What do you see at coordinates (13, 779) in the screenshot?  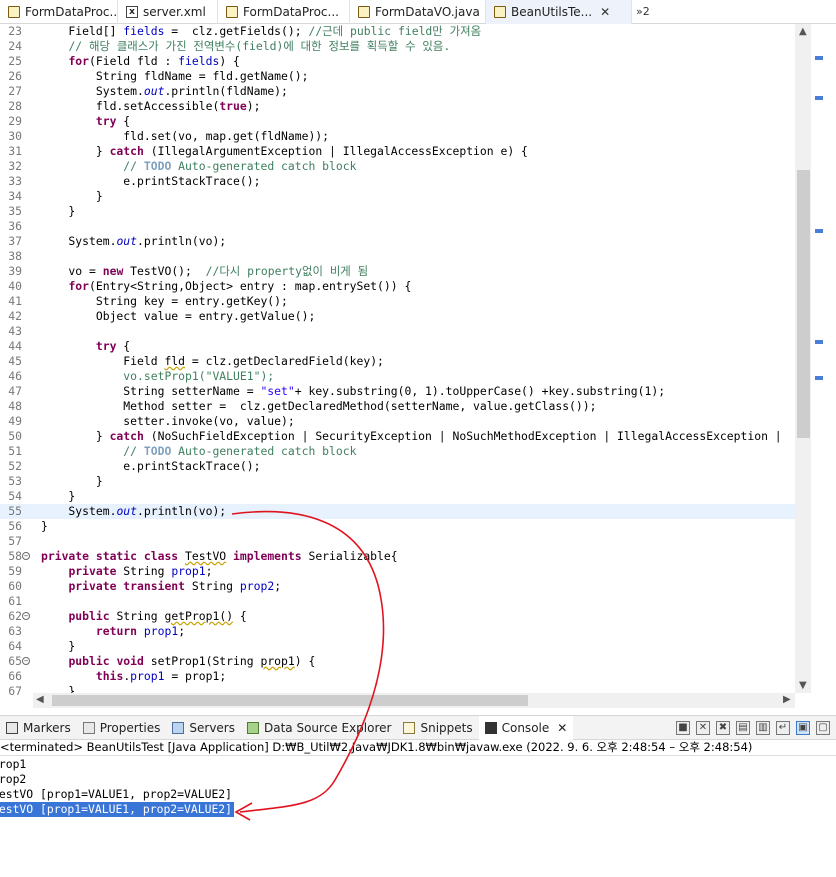 I see `console-line: prop2` at bounding box center [13, 779].